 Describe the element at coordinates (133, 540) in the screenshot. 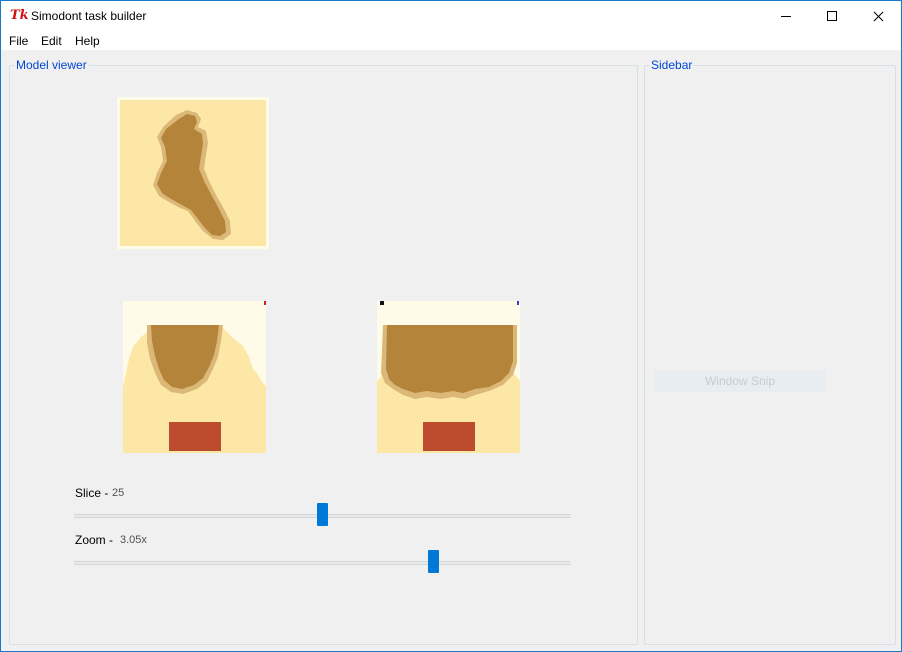

I see `zoom-value: 3.05x` at that location.